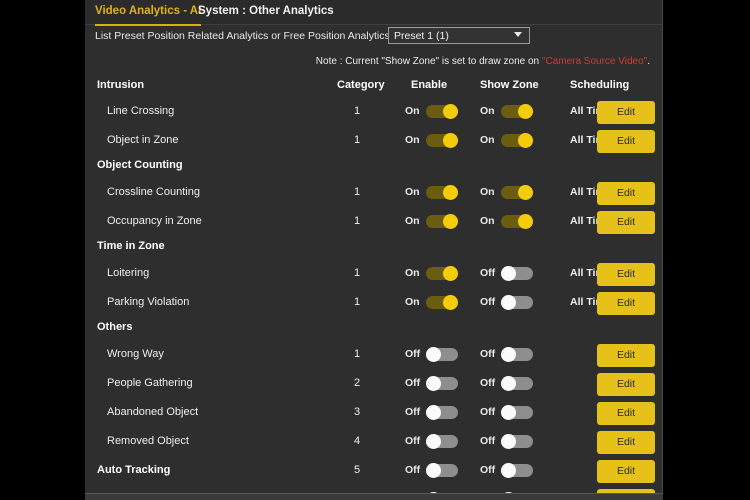 The image size is (750, 500). Describe the element at coordinates (153, 412) in the screenshot. I see `row-label: Abandoned Object` at that location.